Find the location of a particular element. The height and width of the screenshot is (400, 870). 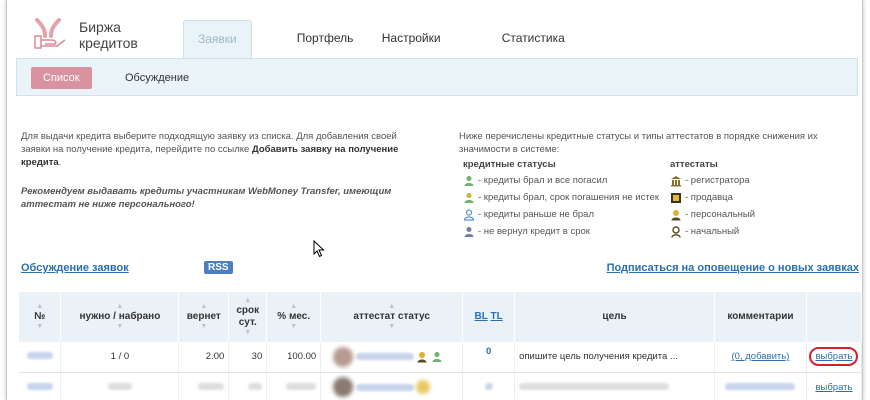

status-active-text: - кредиты брал, срок погашения не истек is located at coordinates (569, 197).